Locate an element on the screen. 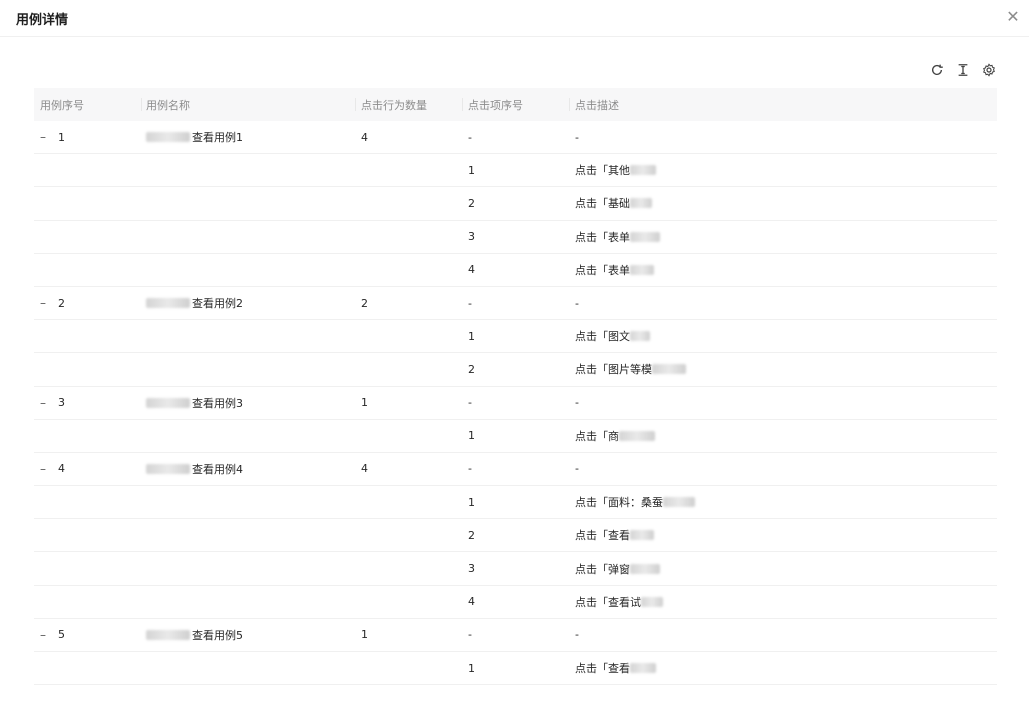 The image size is (1029, 709). click-desc: 点击「图文 is located at coordinates (602, 337).